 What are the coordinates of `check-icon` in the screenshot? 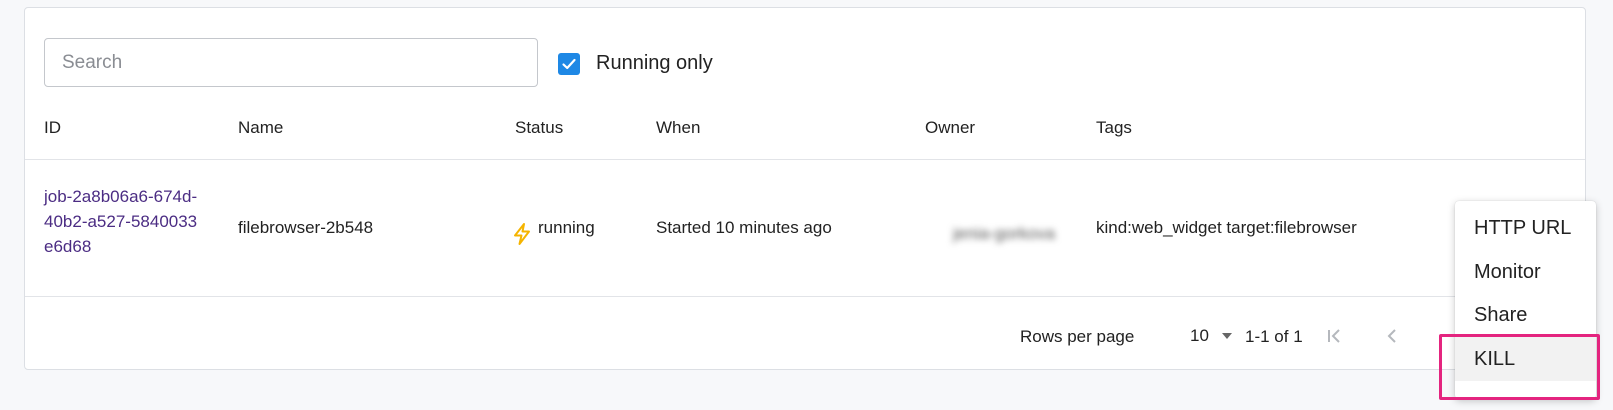 It's located at (569, 64).